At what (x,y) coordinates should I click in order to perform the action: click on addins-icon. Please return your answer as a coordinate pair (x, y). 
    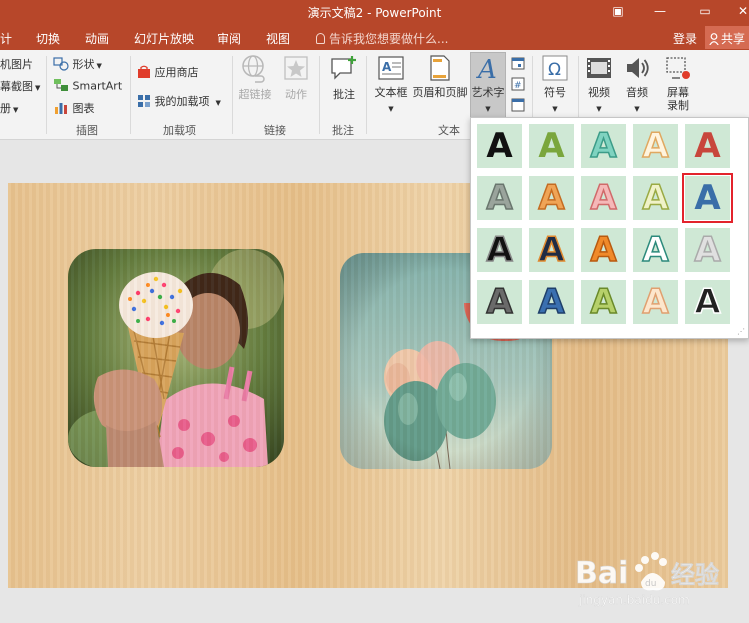
    Looking at the image, I should click on (144, 102).